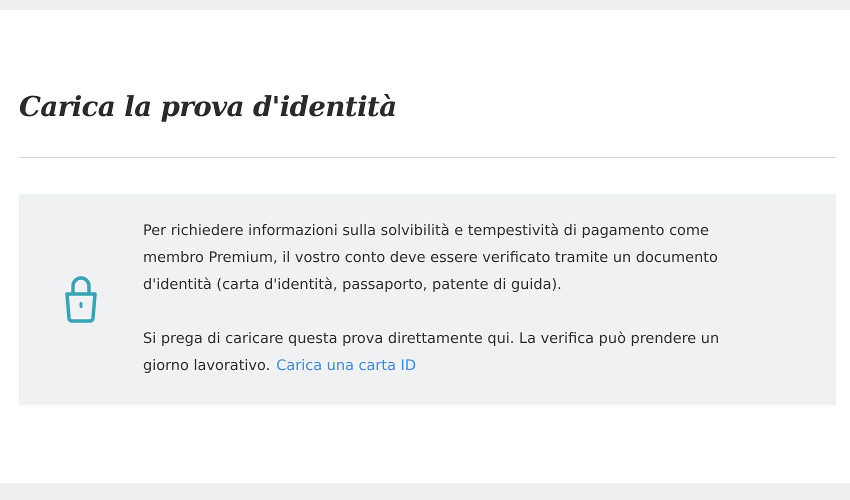 Image resolution: width=850 pixels, height=500 pixels. I want to click on notice-paragraph: Per richiedere informazioni sulla solvibilità e tempestività di pagamento come membro Premium, il vostro conto deve essere verificato tramite un documento d'identità (carta d'identità, passaporto, patente di guida)., so click(431, 258).